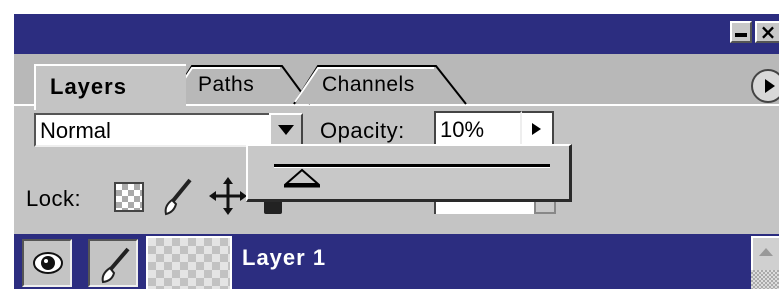 The image size is (779, 289). I want to click on tab-layers-label: Layers, so click(88, 86).